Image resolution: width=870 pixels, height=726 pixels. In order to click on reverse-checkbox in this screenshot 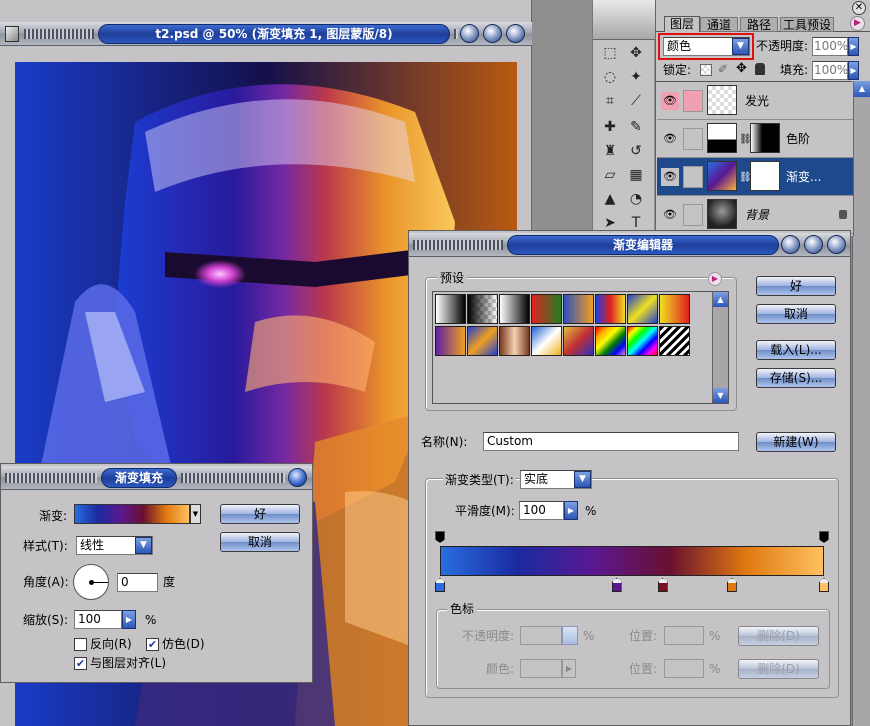, I will do `click(80, 644)`.